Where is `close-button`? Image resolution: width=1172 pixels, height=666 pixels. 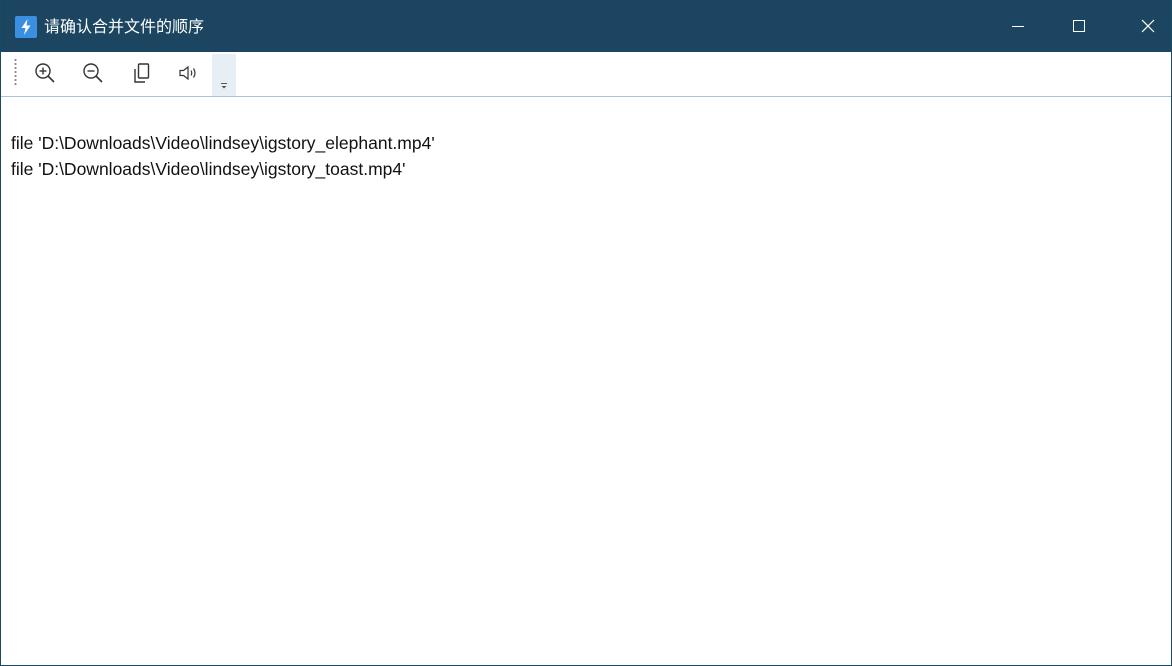 close-button is located at coordinates (1148, 26).